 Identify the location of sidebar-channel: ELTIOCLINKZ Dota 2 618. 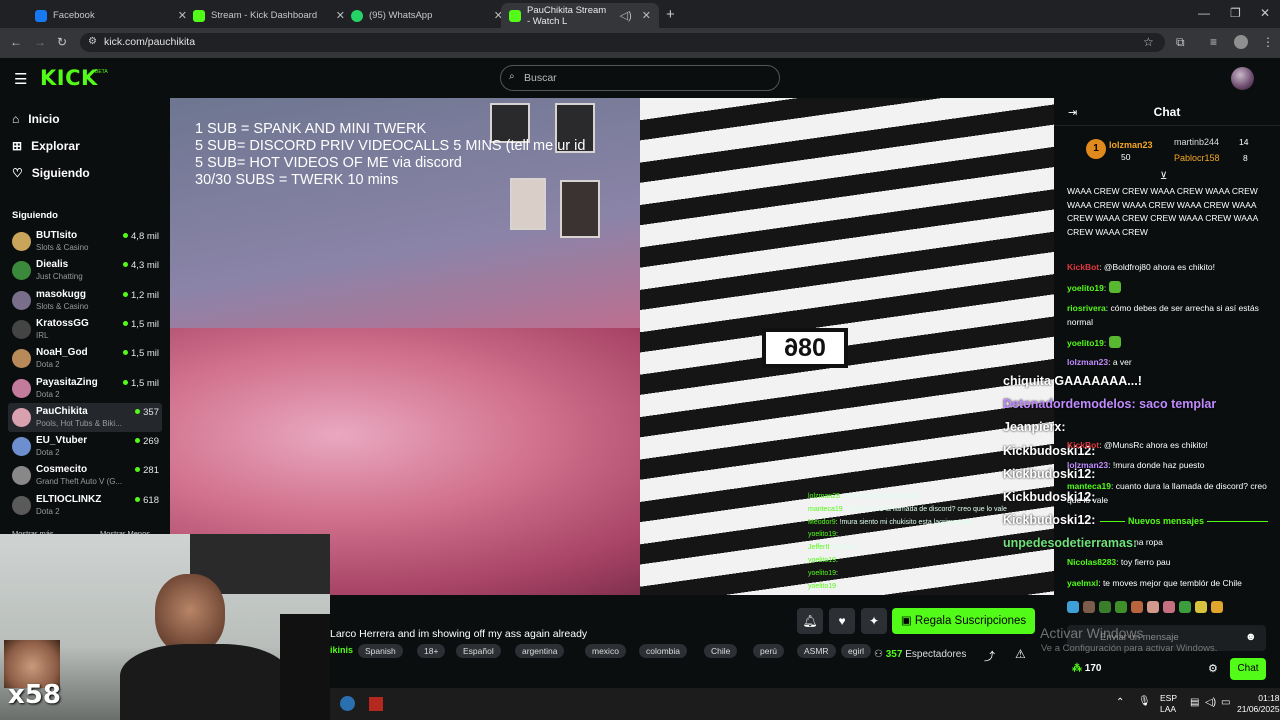
(85, 505).